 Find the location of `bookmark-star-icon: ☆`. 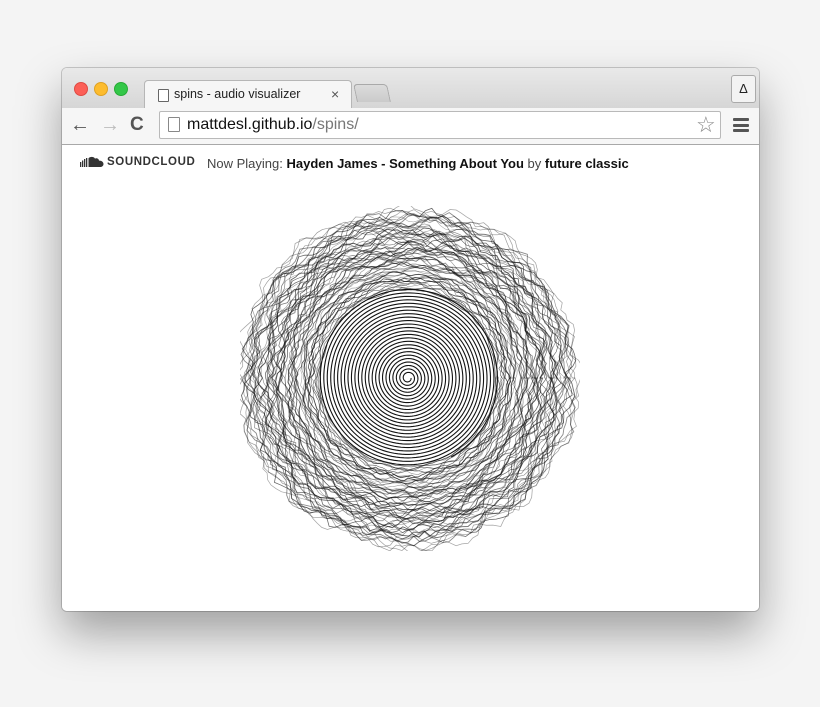

bookmark-star-icon: ☆ is located at coordinates (706, 125).